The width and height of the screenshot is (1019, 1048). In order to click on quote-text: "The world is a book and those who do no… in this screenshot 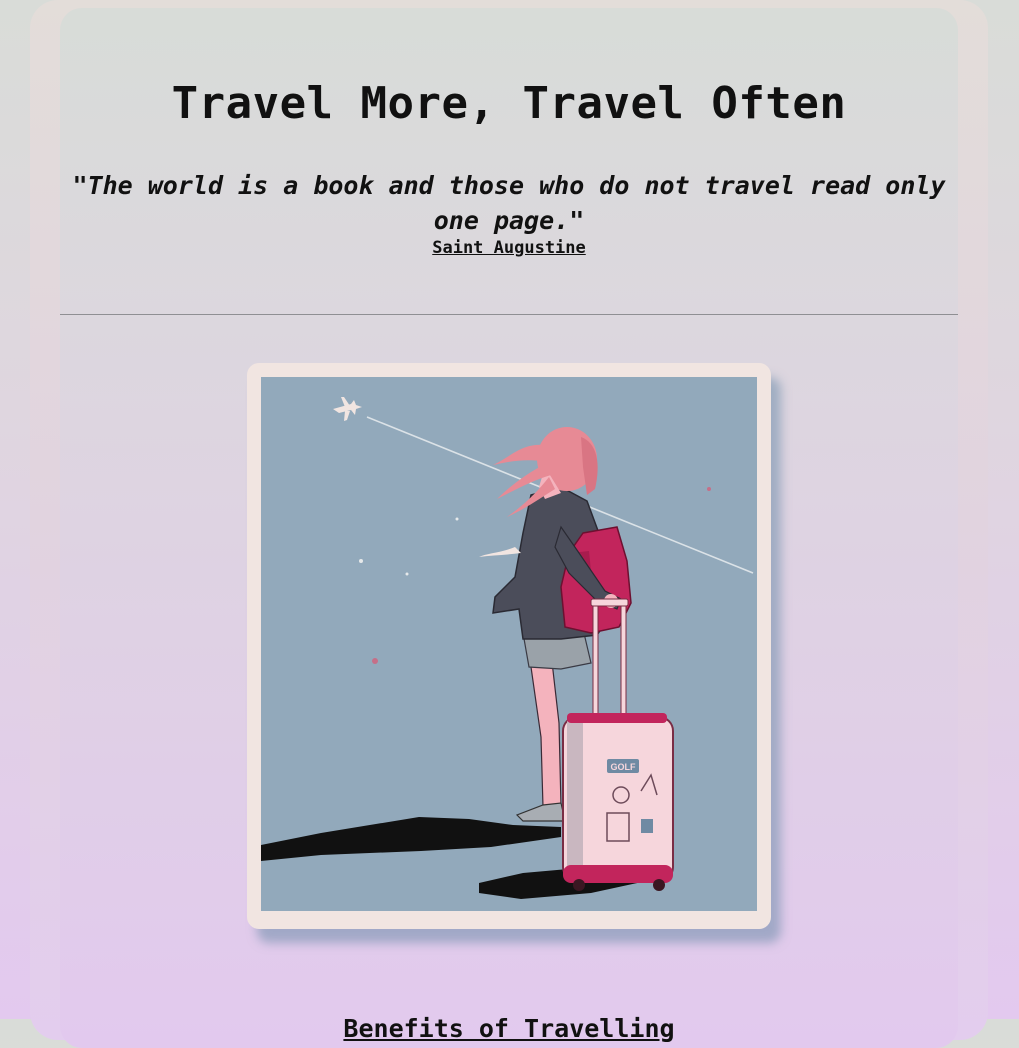, I will do `click(509, 203)`.